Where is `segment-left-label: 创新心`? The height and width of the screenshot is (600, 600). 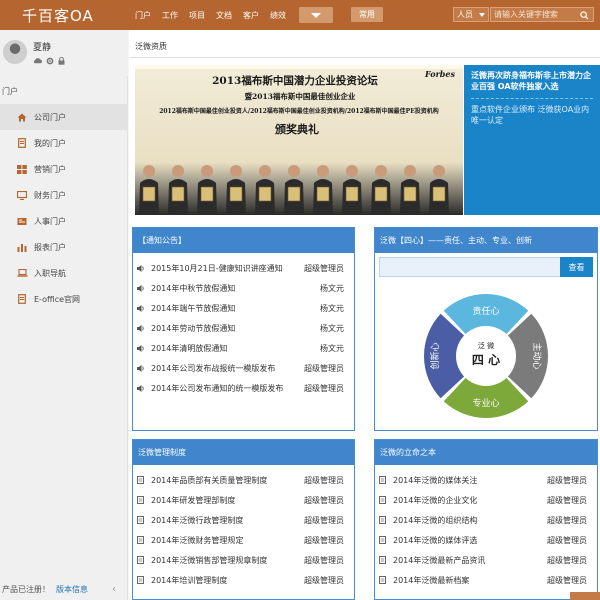 segment-left-label: 创新心 is located at coordinates (435, 355).